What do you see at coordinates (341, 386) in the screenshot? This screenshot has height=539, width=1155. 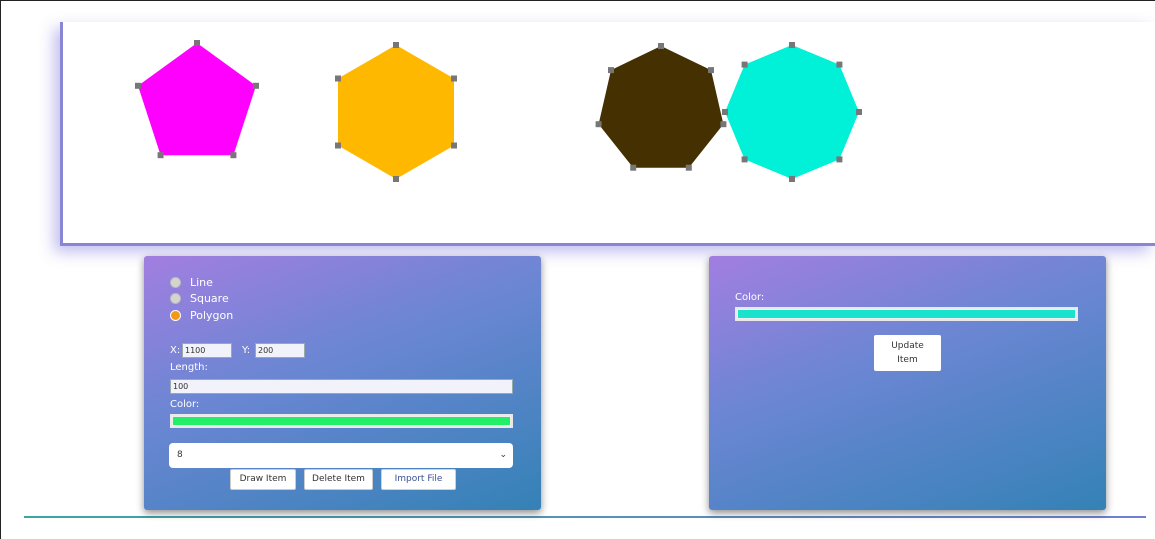 I see `length-input: 100` at bounding box center [341, 386].